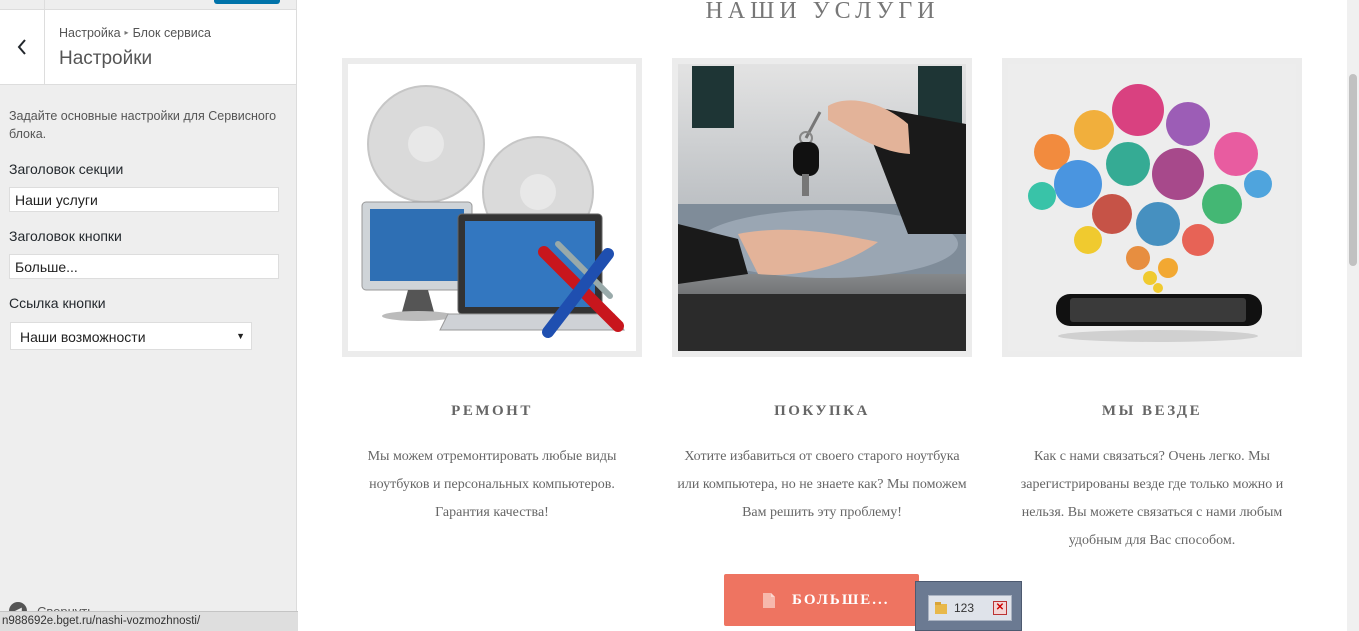  Describe the element at coordinates (57, 303) in the screenshot. I see `button-link-label: Ссылка кнопки` at that location.